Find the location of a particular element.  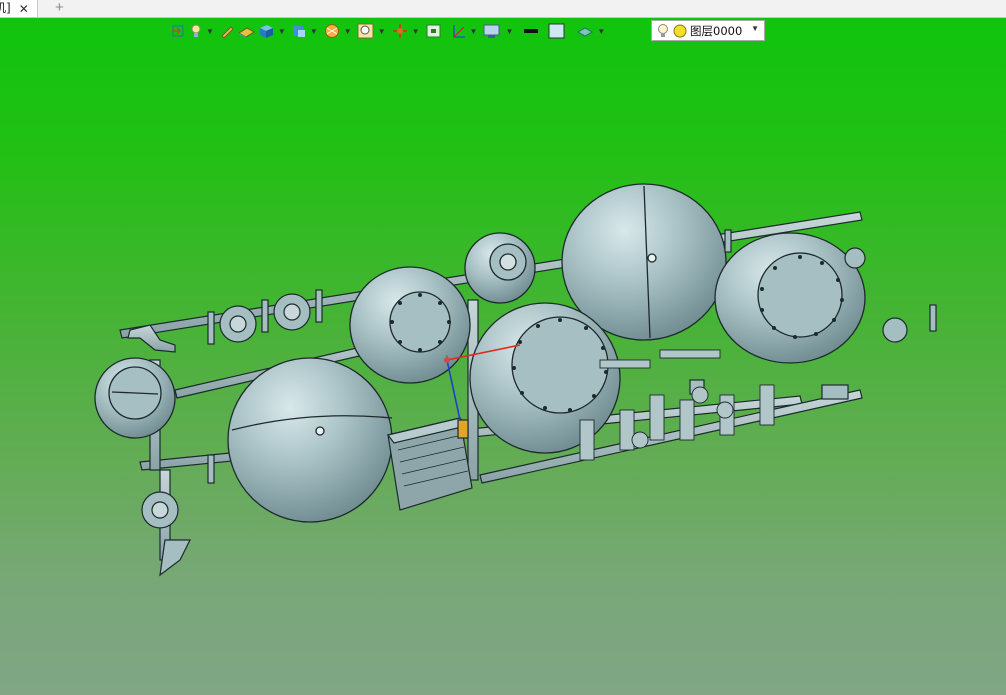

layer-name: 图层0000 is located at coordinates (716, 30).